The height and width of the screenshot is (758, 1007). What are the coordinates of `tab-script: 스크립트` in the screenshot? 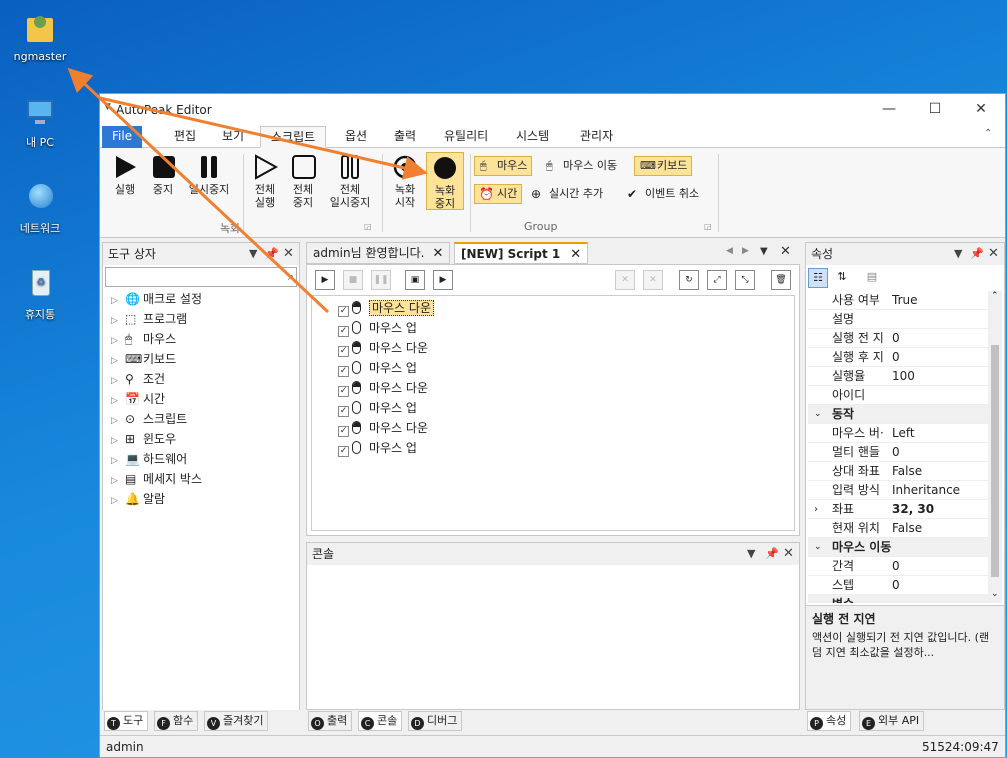 It's located at (293, 137).